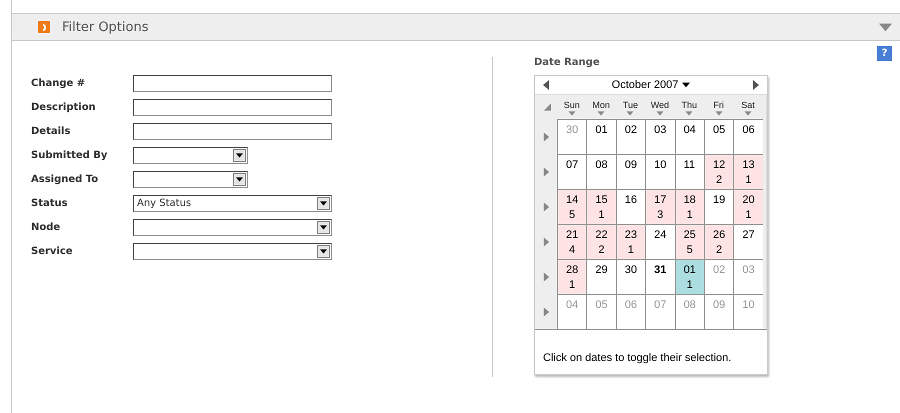 The image size is (900, 413). Describe the element at coordinates (660, 276) in the screenshot. I see `calendar-day: 31` at that location.